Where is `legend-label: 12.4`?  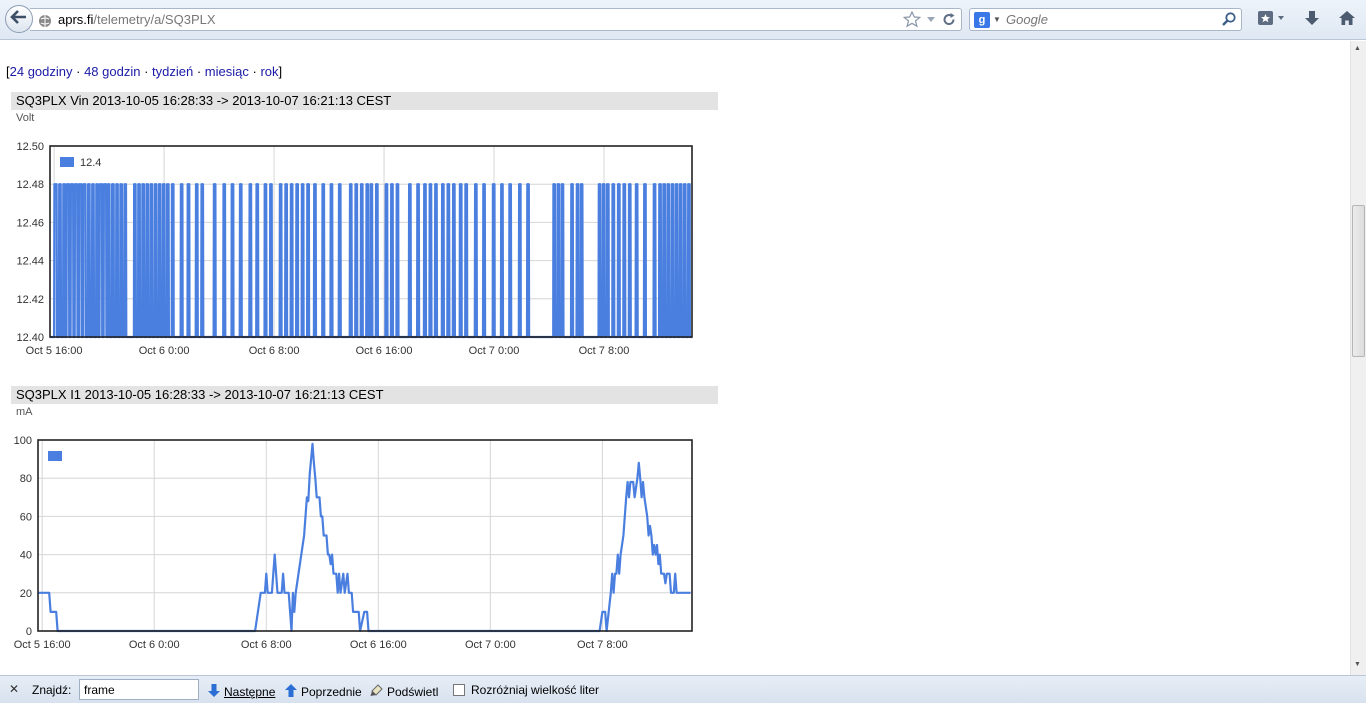 legend-label: 12.4 is located at coordinates (90, 163).